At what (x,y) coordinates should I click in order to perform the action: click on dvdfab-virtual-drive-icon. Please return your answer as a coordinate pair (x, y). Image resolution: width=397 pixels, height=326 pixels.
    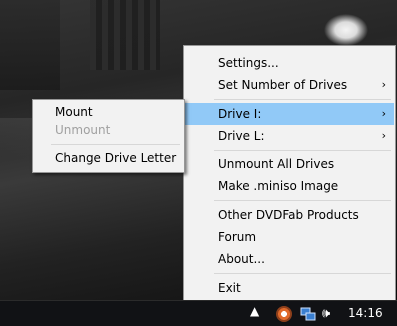
    Looking at the image, I should click on (284, 314).